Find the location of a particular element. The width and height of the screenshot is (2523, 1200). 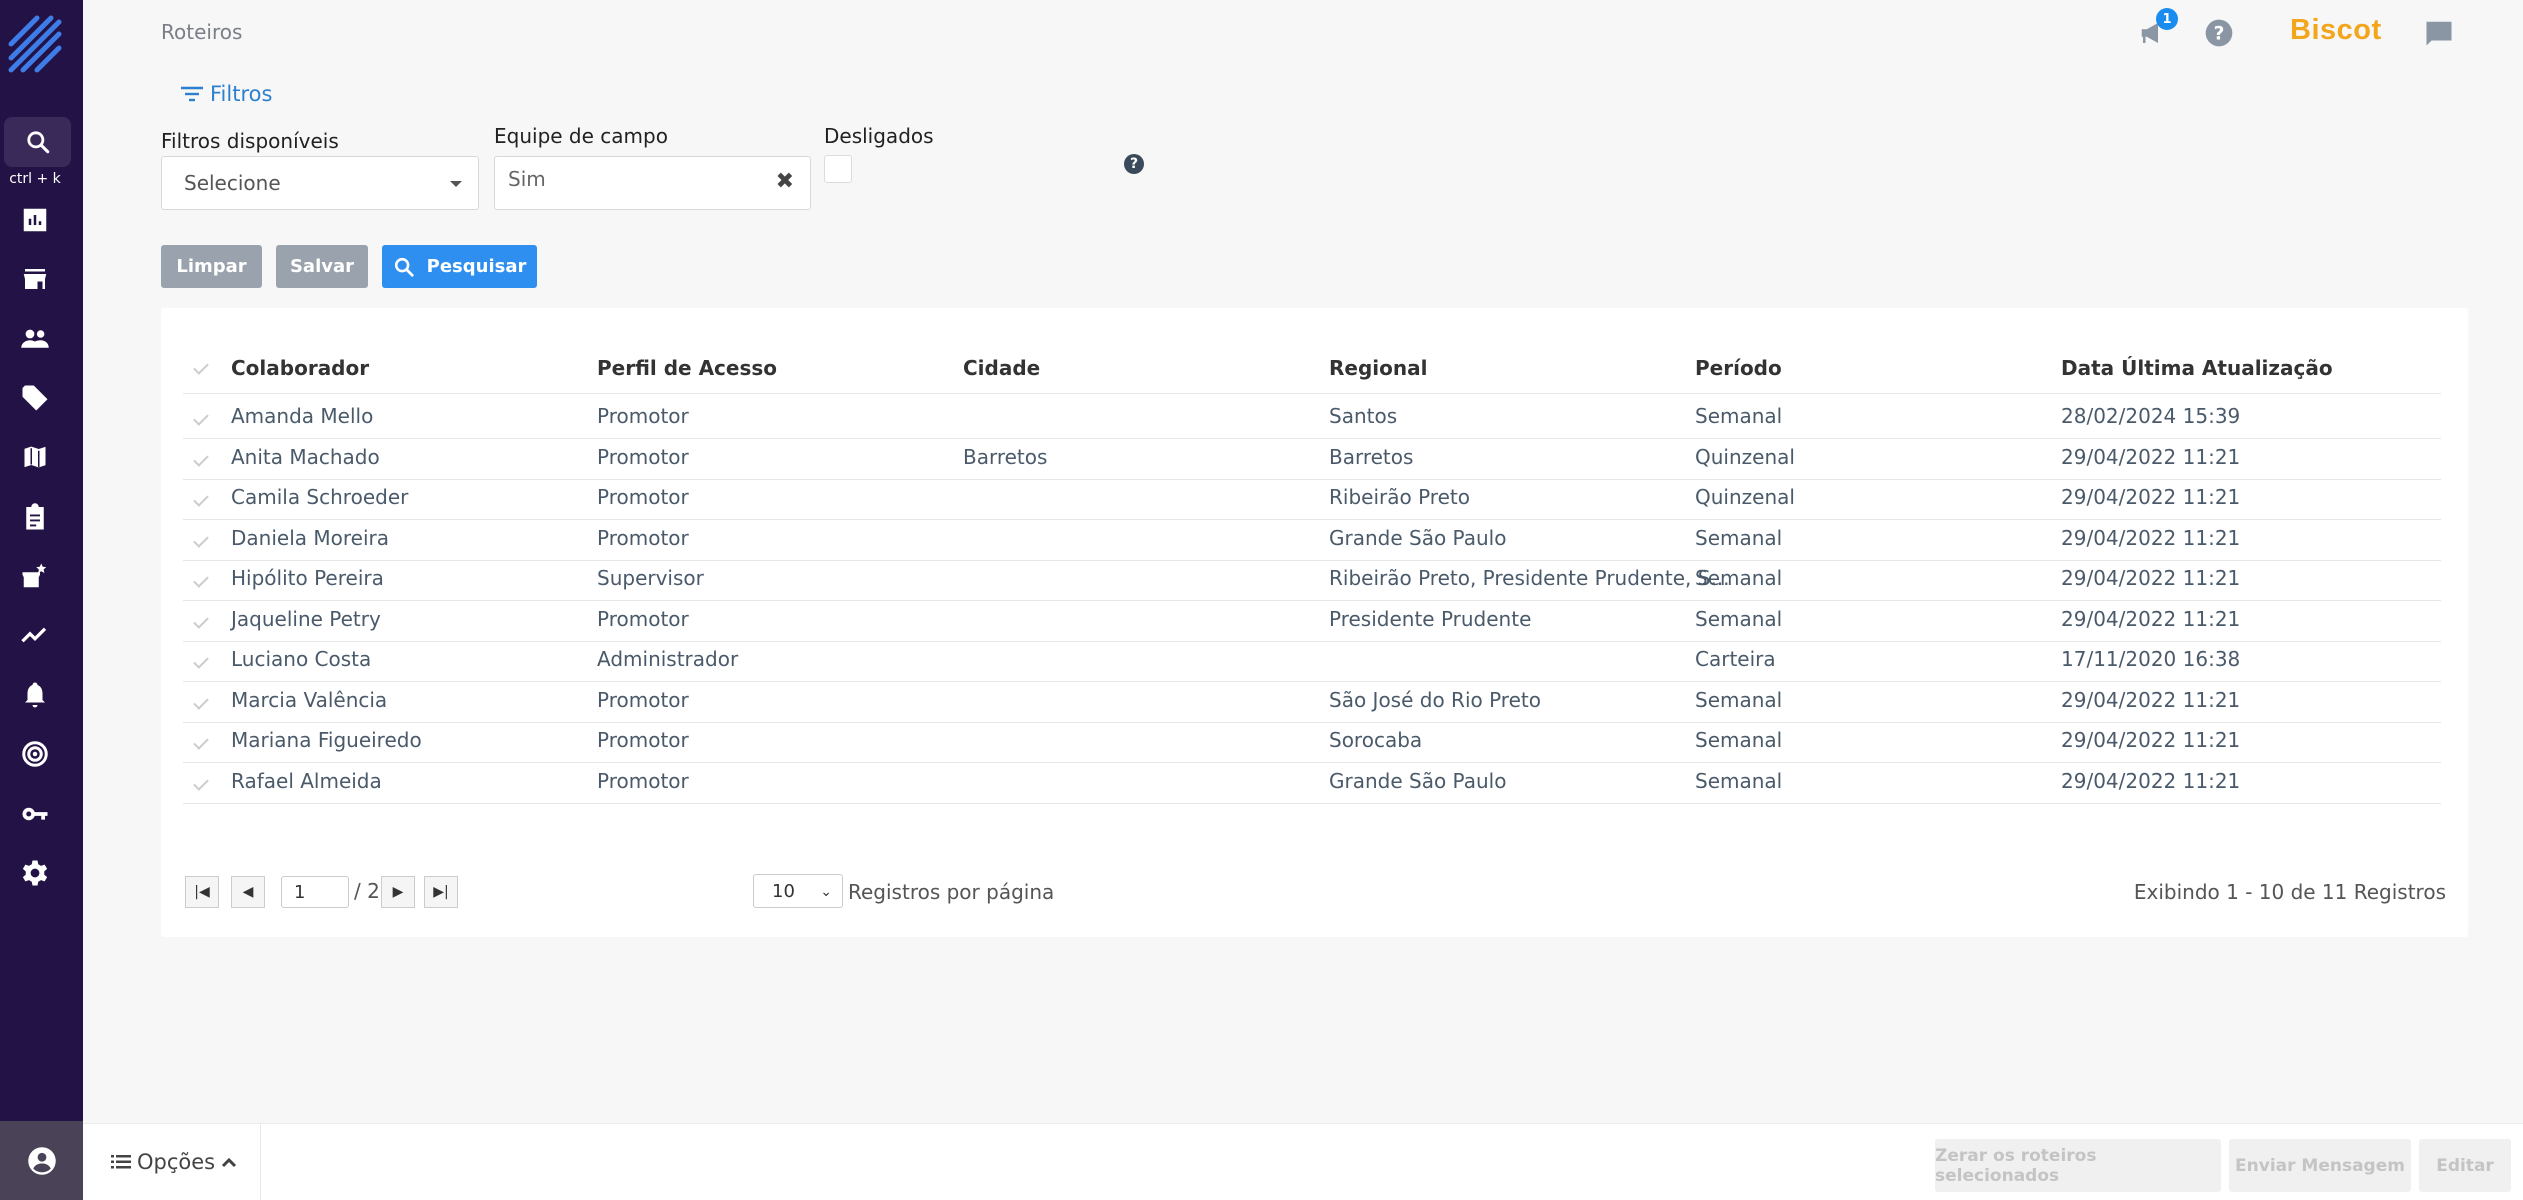

save-button: Salvar is located at coordinates (322, 266).